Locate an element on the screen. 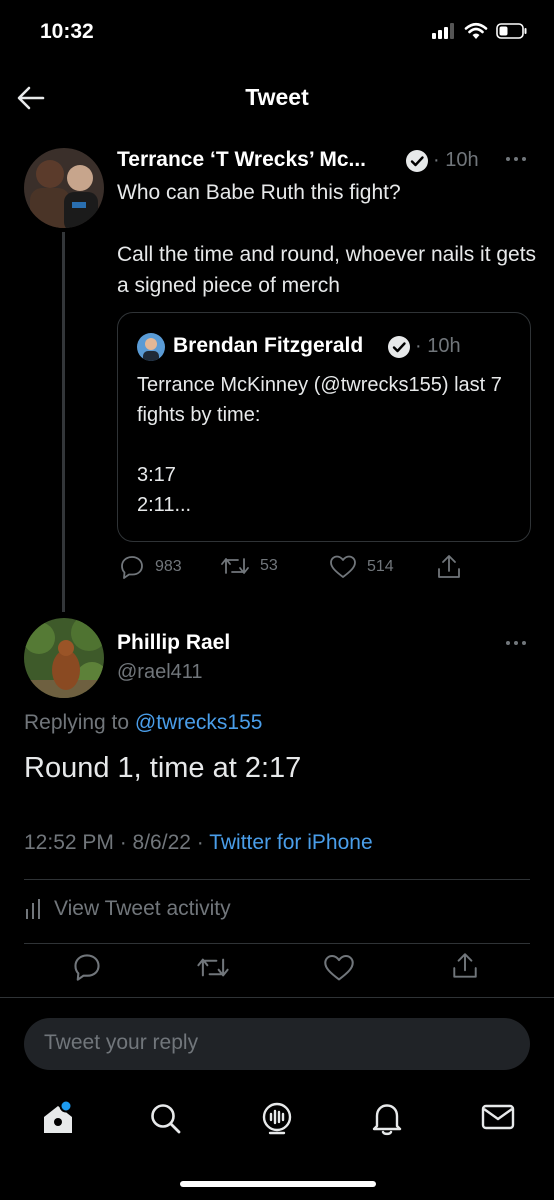  tab-messages is located at coordinates (498, 1117).